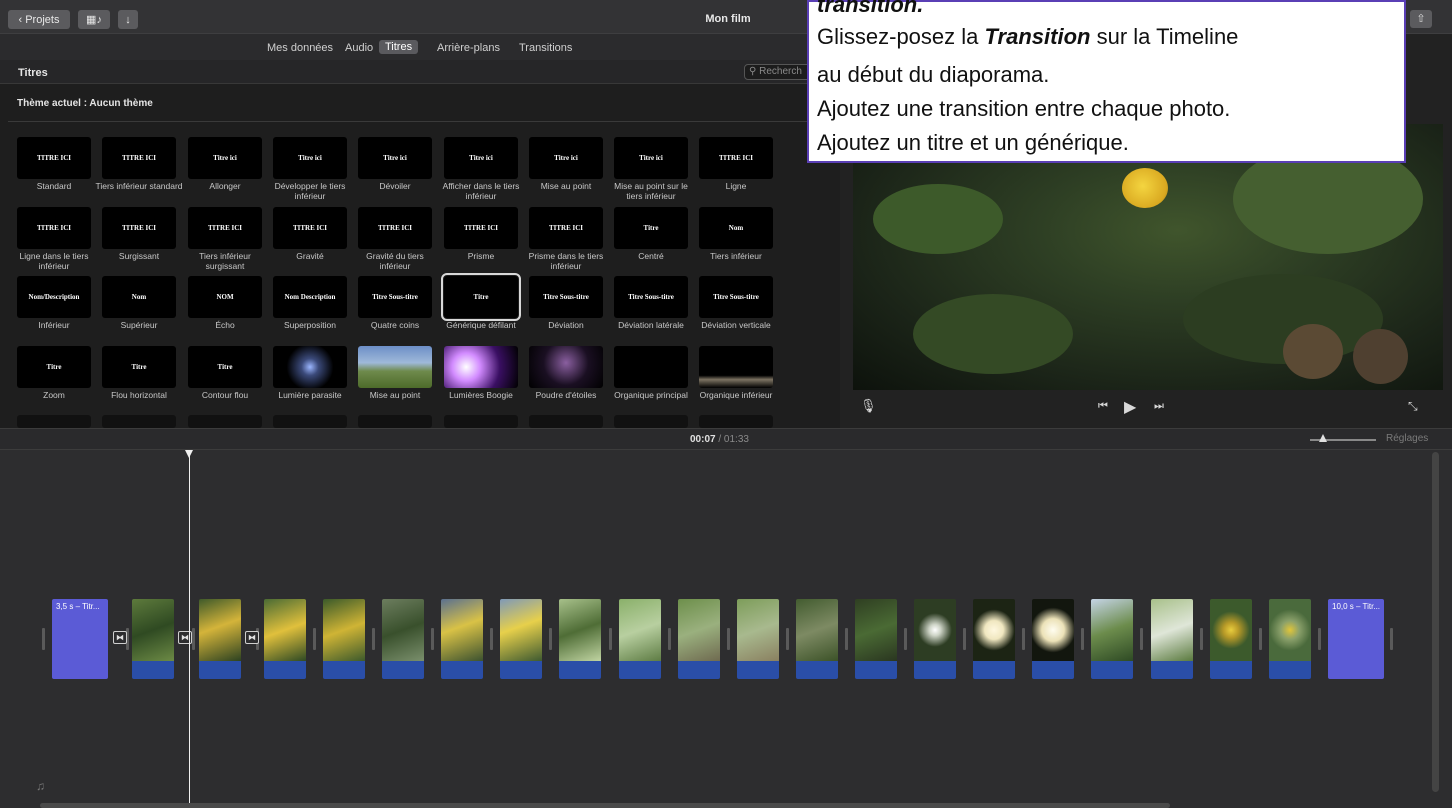 The image size is (1452, 808). What do you see at coordinates (94, 19) in the screenshot?
I see `media-filmstrip-button: ▦♪` at bounding box center [94, 19].